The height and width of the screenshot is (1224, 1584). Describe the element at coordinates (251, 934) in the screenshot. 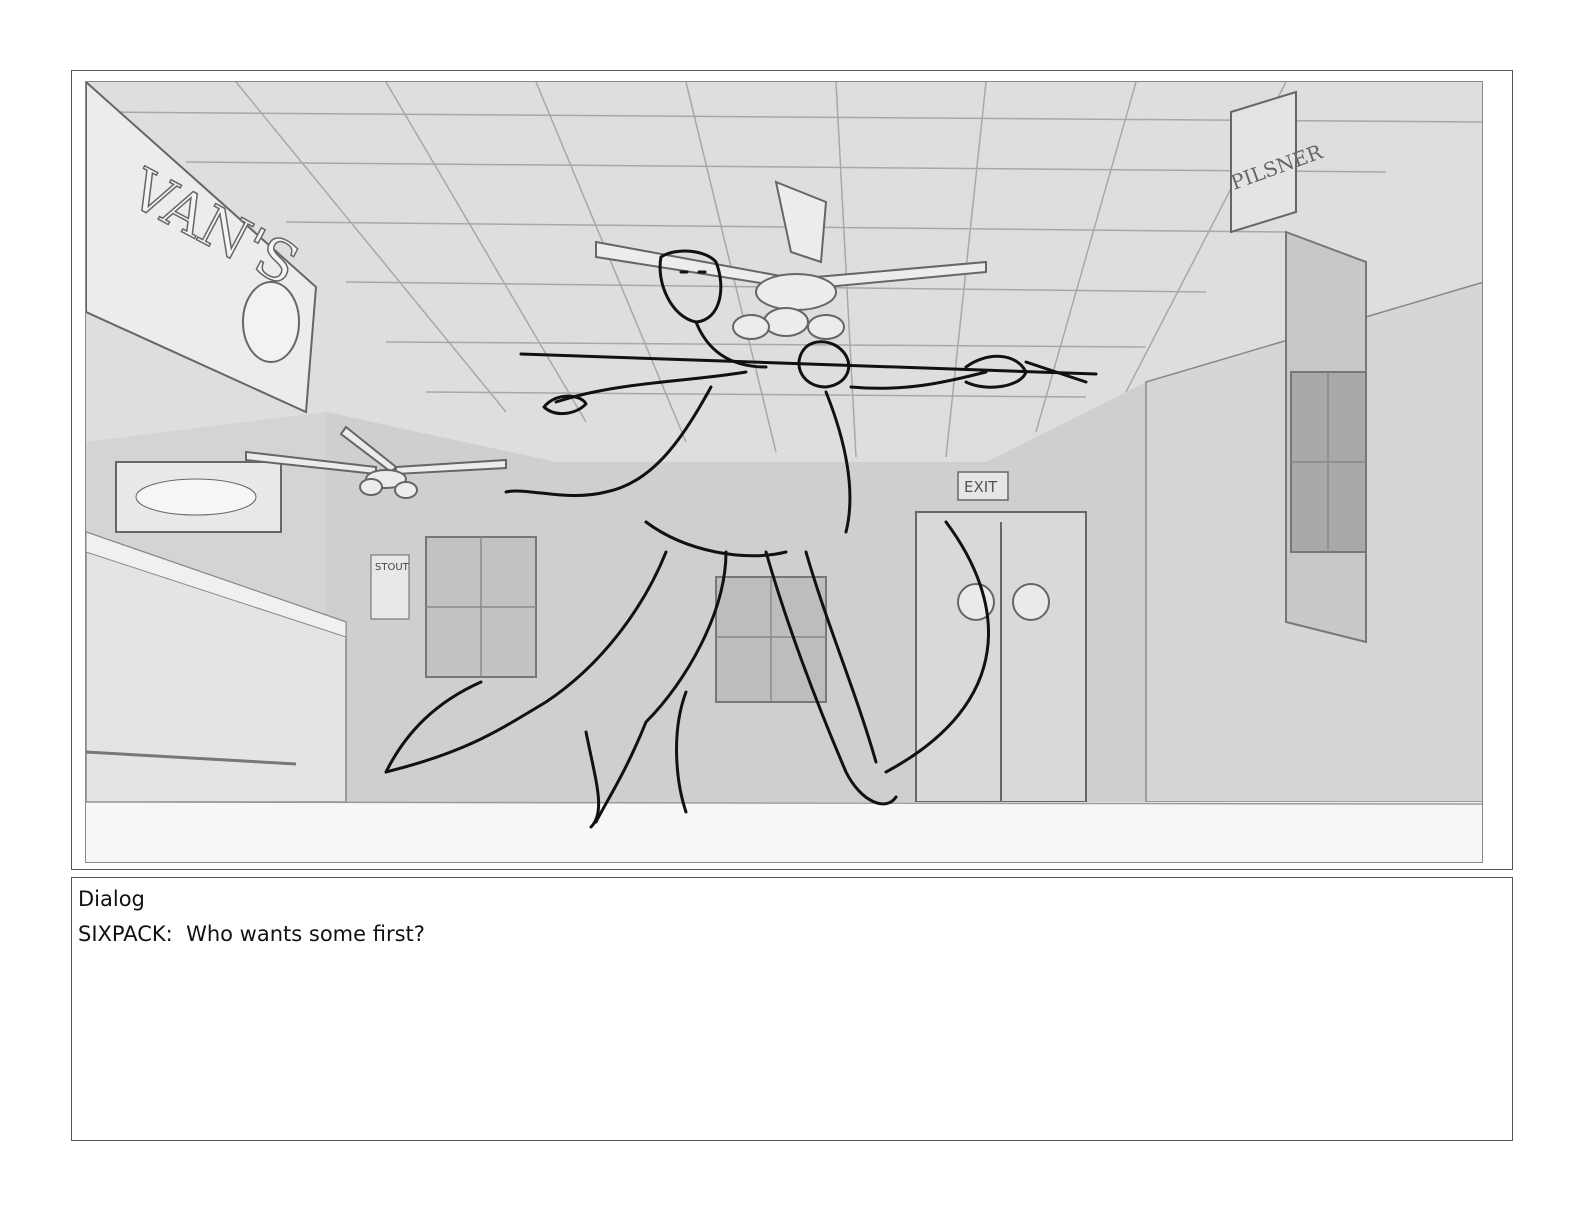

I see `dialog-line: SIXPACK: Who wants some first?` at that location.